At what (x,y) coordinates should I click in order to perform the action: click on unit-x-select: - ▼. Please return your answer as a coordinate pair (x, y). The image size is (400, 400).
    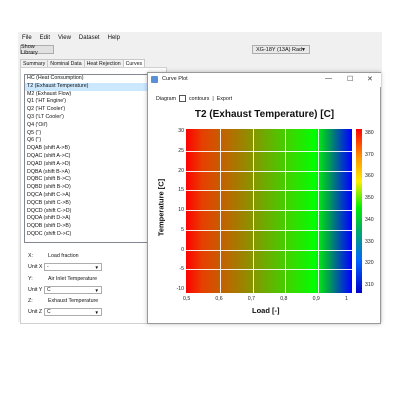
    Looking at the image, I should click on (73, 267).